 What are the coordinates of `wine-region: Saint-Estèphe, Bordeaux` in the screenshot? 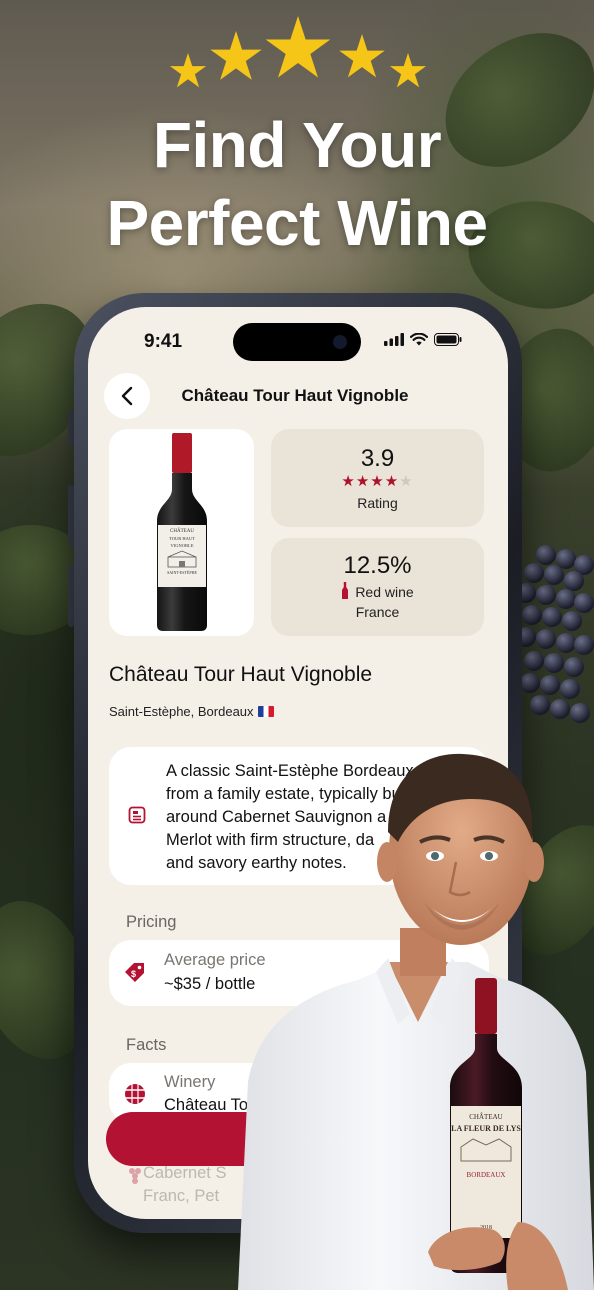 It's located at (191, 711).